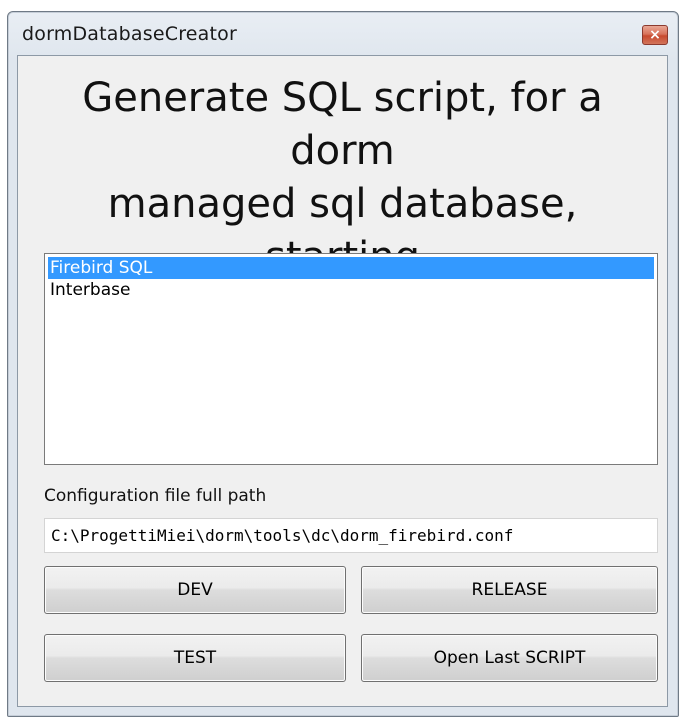  I want to click on close-icon: ×, so click(655, 35).